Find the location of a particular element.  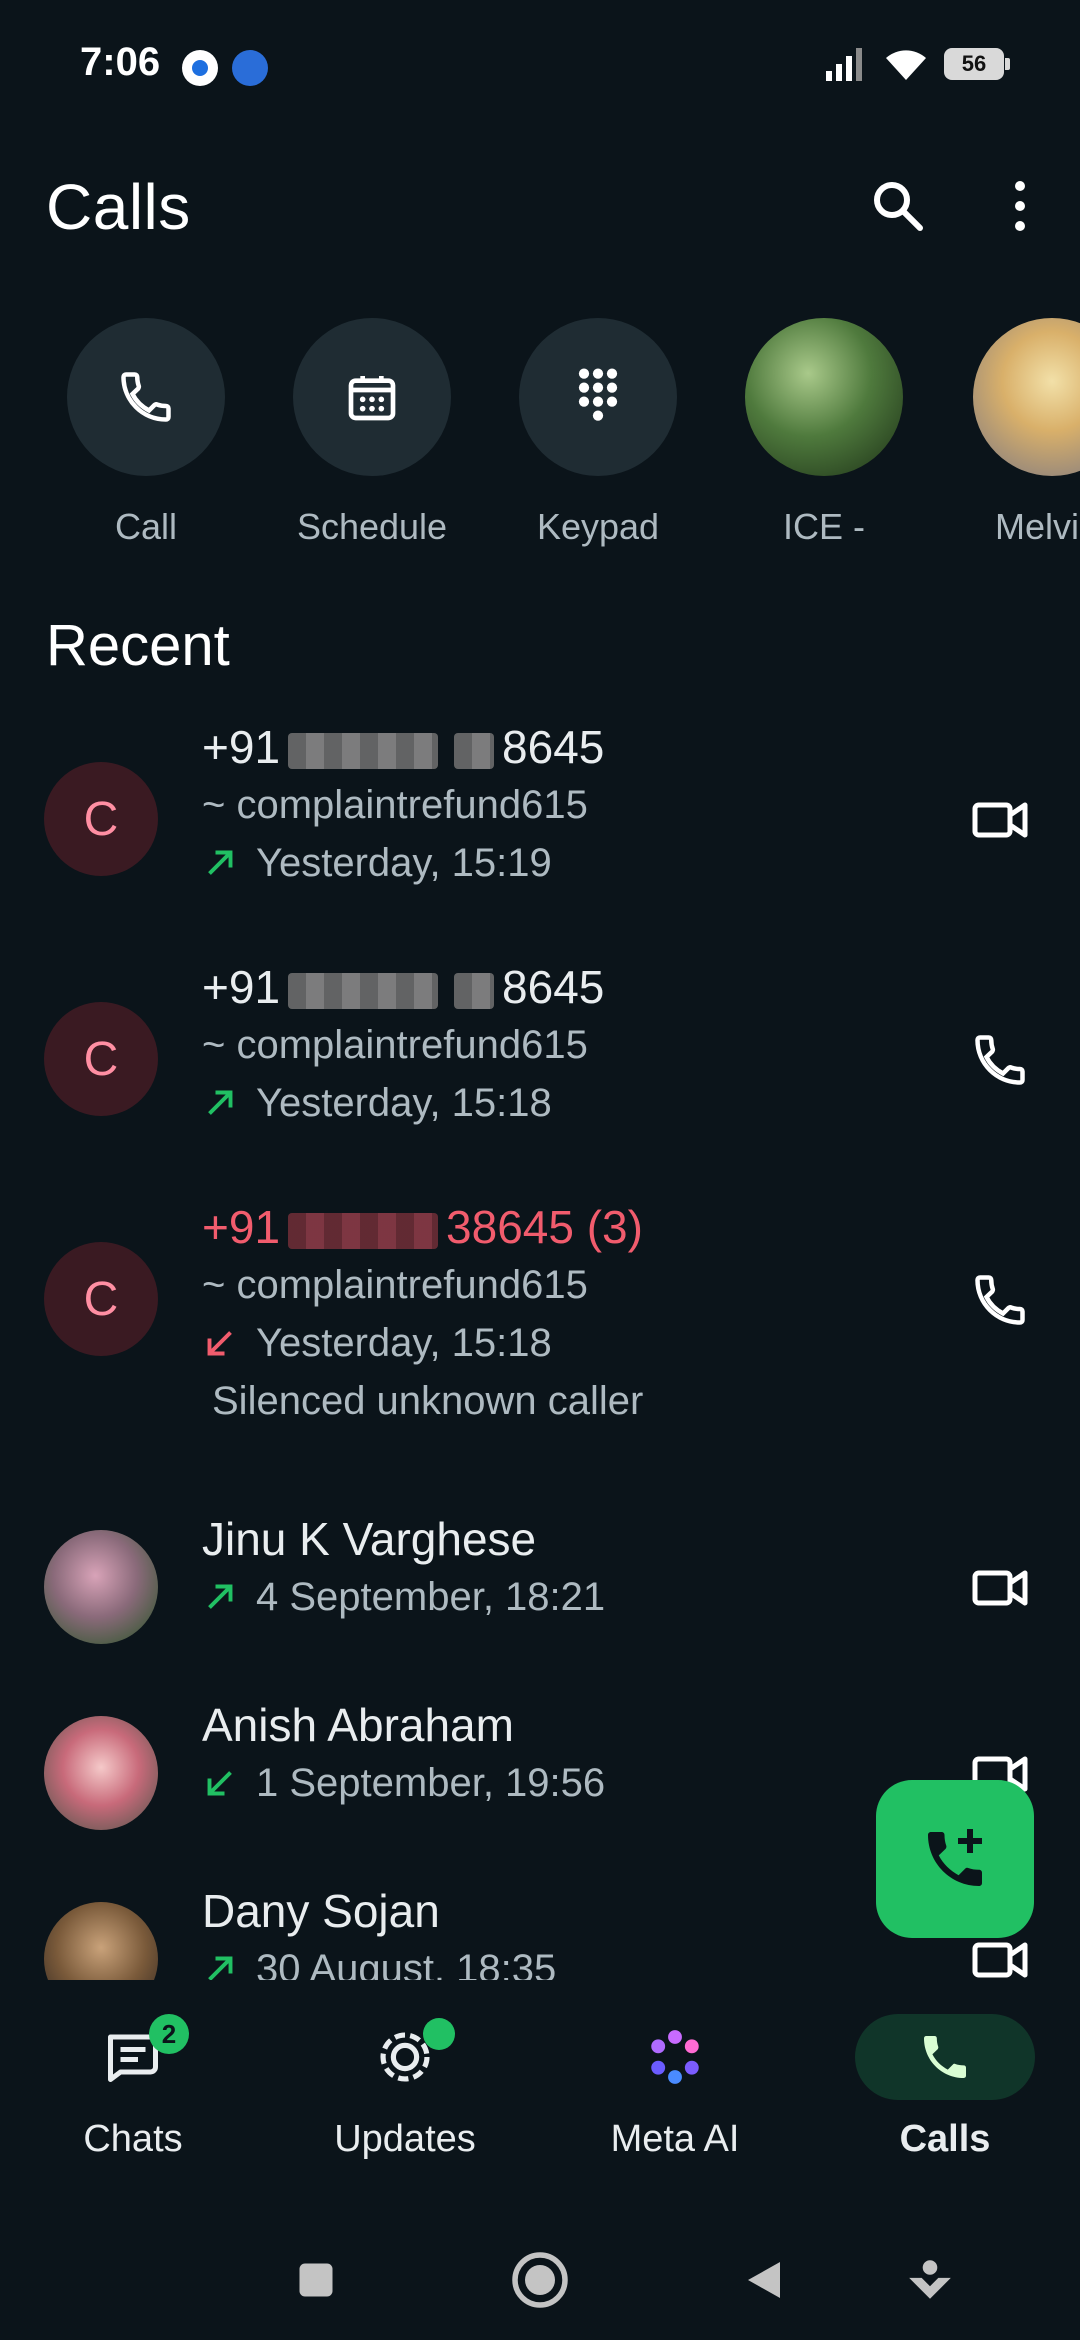

quick-call: Call is located at coordinates (146, 438).